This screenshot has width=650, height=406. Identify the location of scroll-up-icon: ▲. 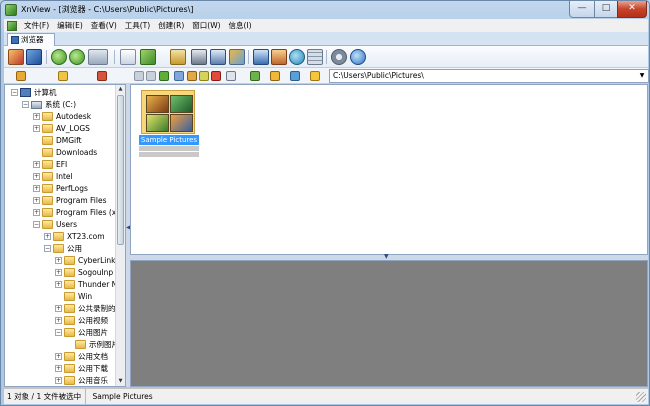
(120, 89).